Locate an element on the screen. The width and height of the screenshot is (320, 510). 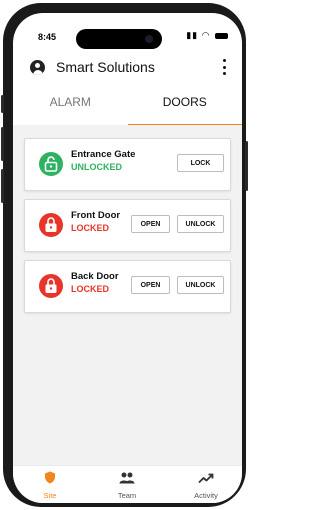
tab-bar: ALARM DOORS is located at coordinates (127, 108).